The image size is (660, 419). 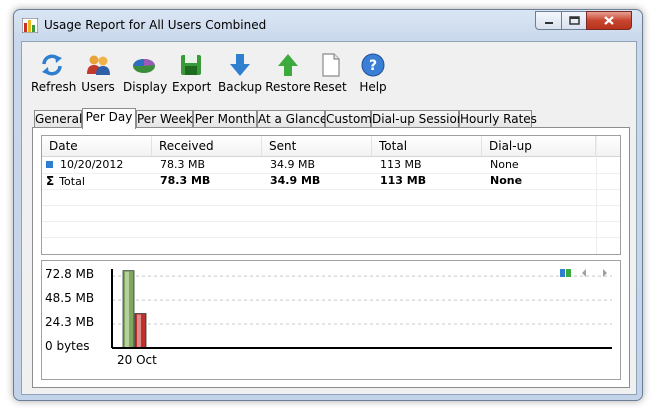 I want to click on display-button: Display, so click(x=145, y=73).